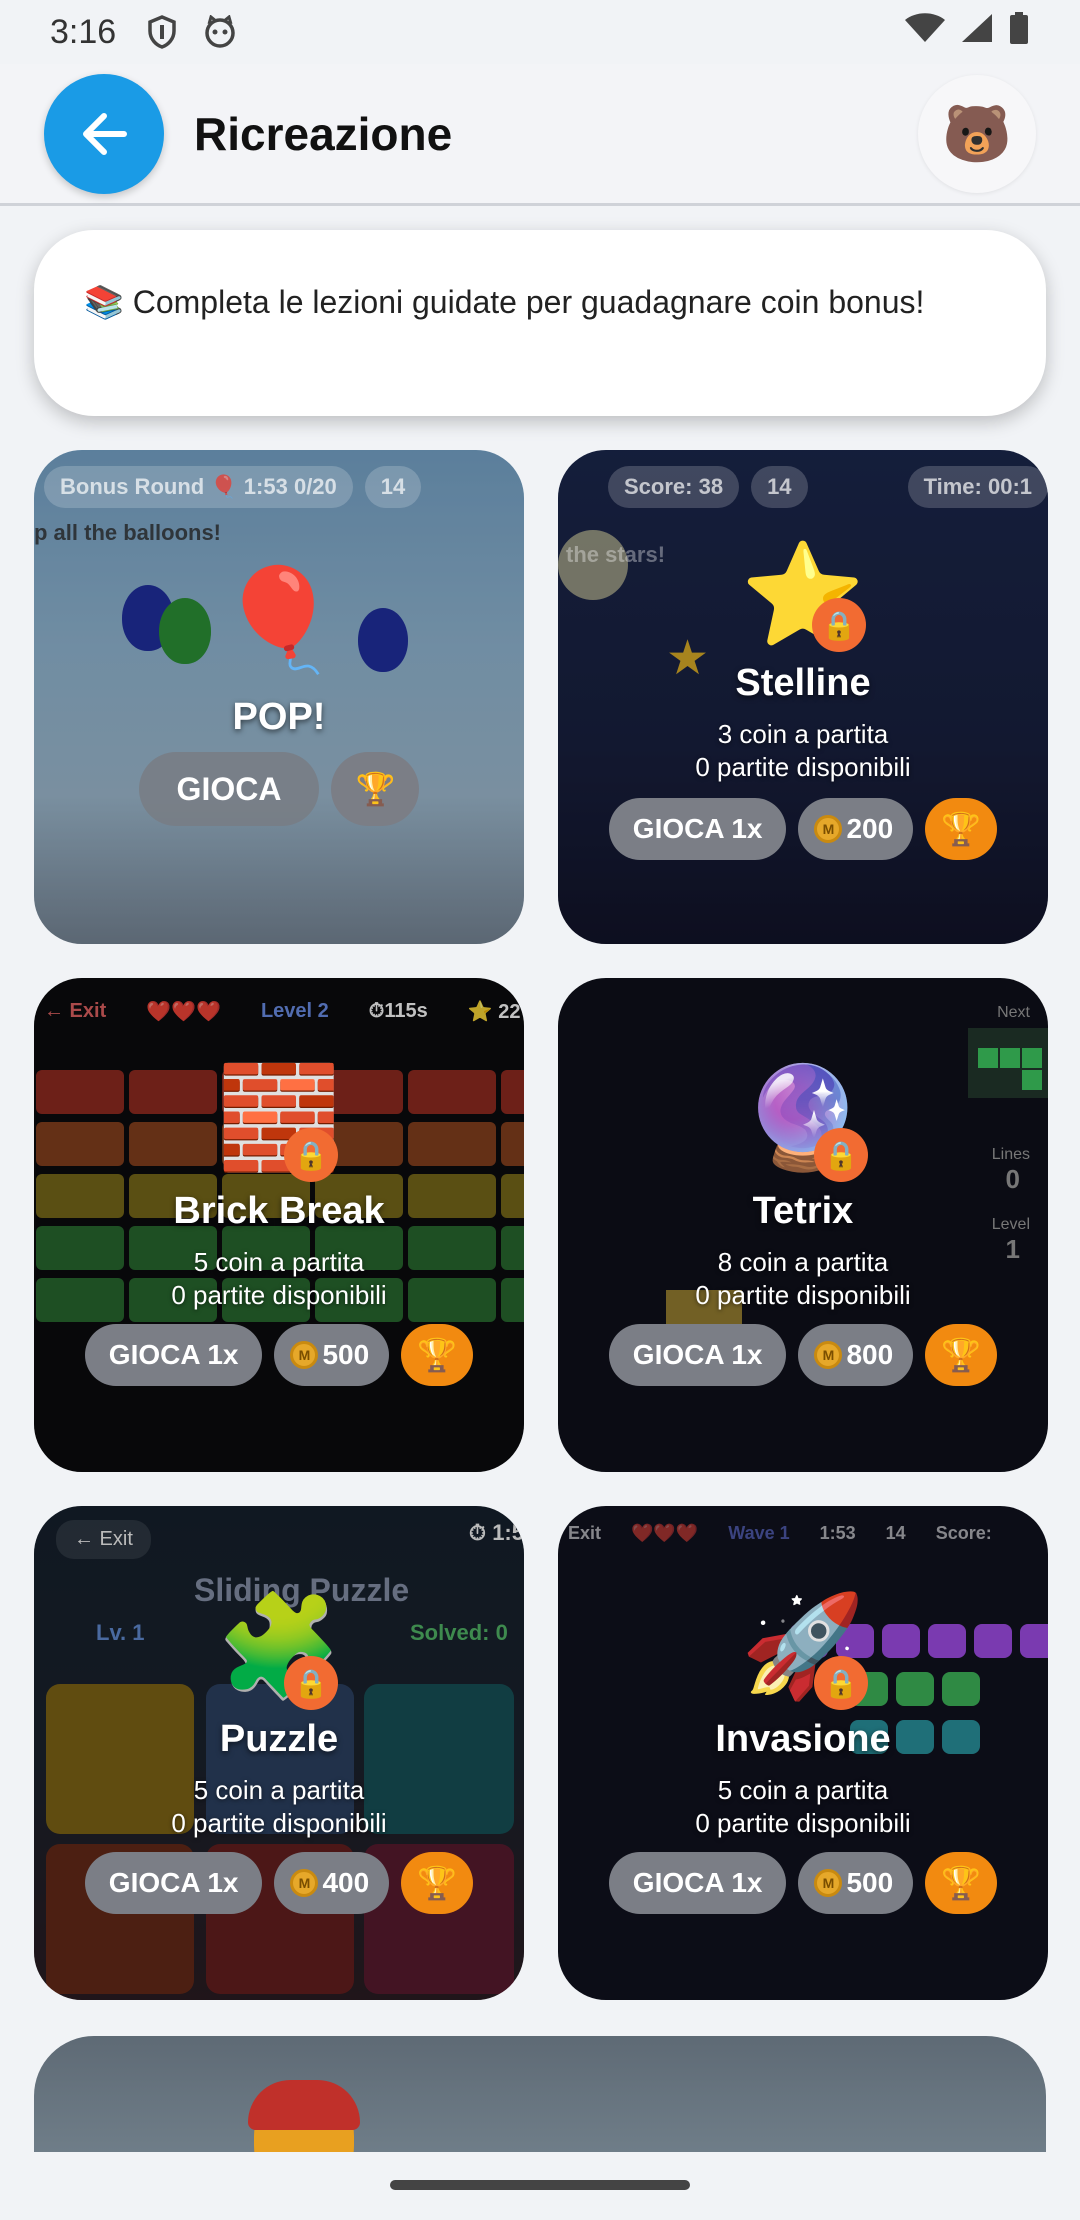 The image size is (1080, 2220). What do you see at coordinates (803, 1739) in the screenshot?
I see `game-name: Invasione` at bounding box center [803, 1739].